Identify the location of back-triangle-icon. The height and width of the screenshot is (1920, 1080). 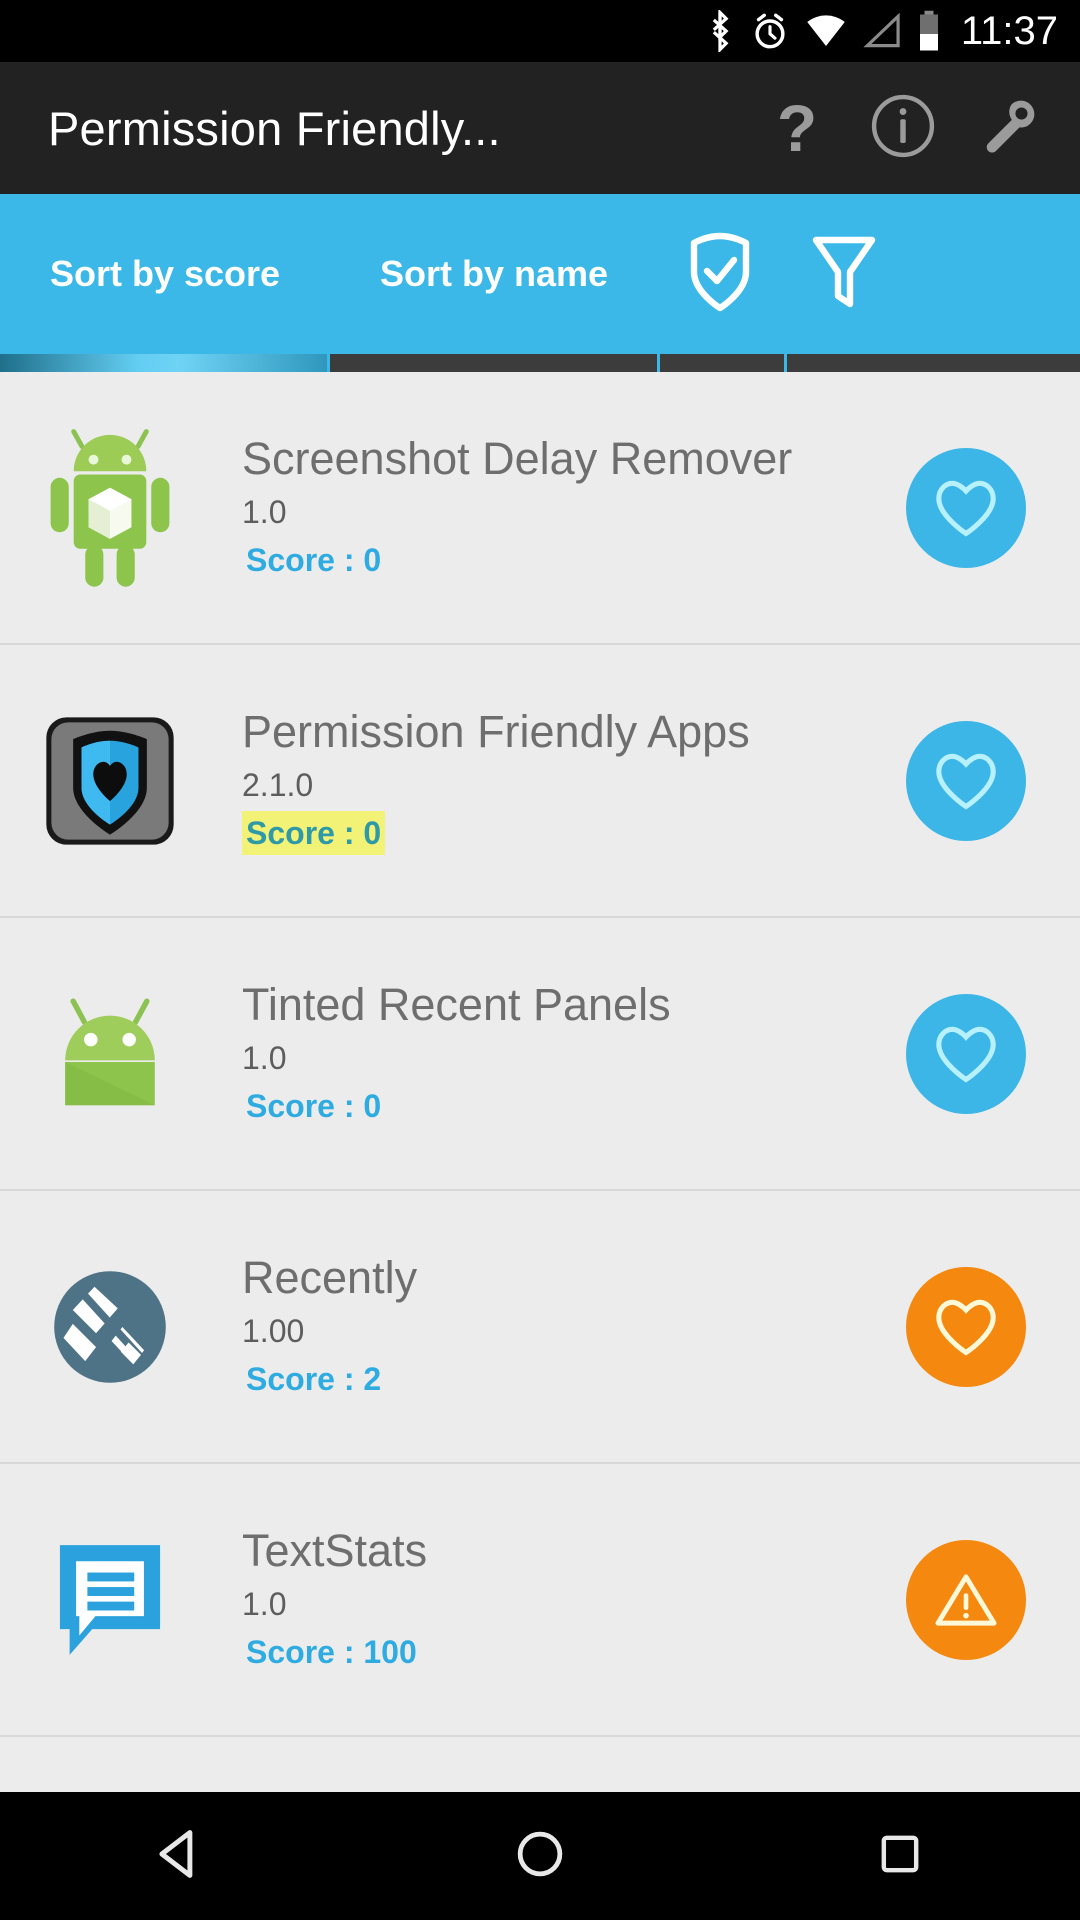
(180, 1856).